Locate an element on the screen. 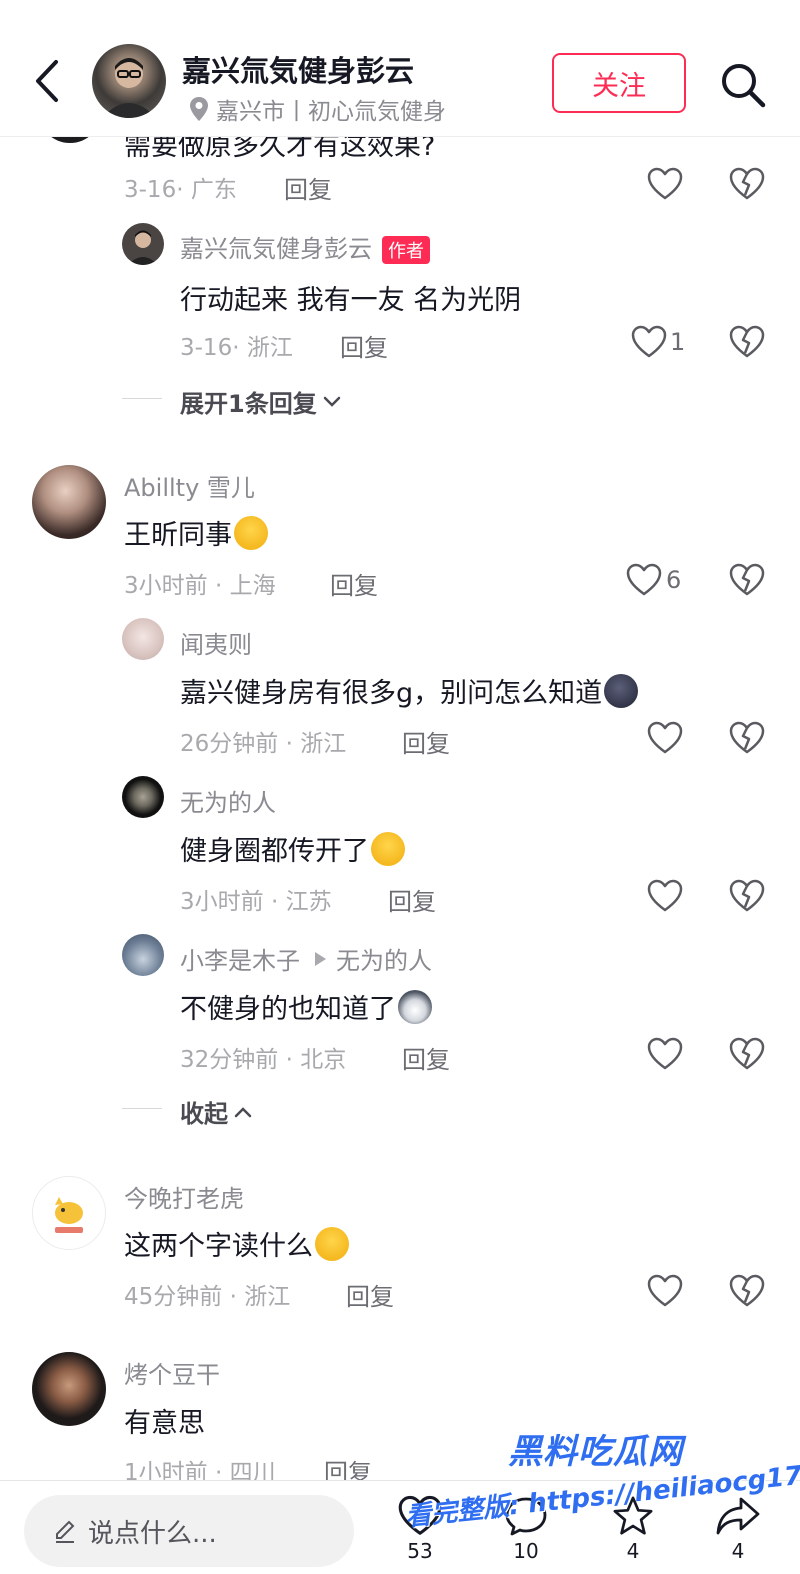 Image resolution: width=800 pixels, height=1574 pixels. reply-text: 嘉兴健身房有很多g，别问怎么知道 is located at coordinates (409, 690).